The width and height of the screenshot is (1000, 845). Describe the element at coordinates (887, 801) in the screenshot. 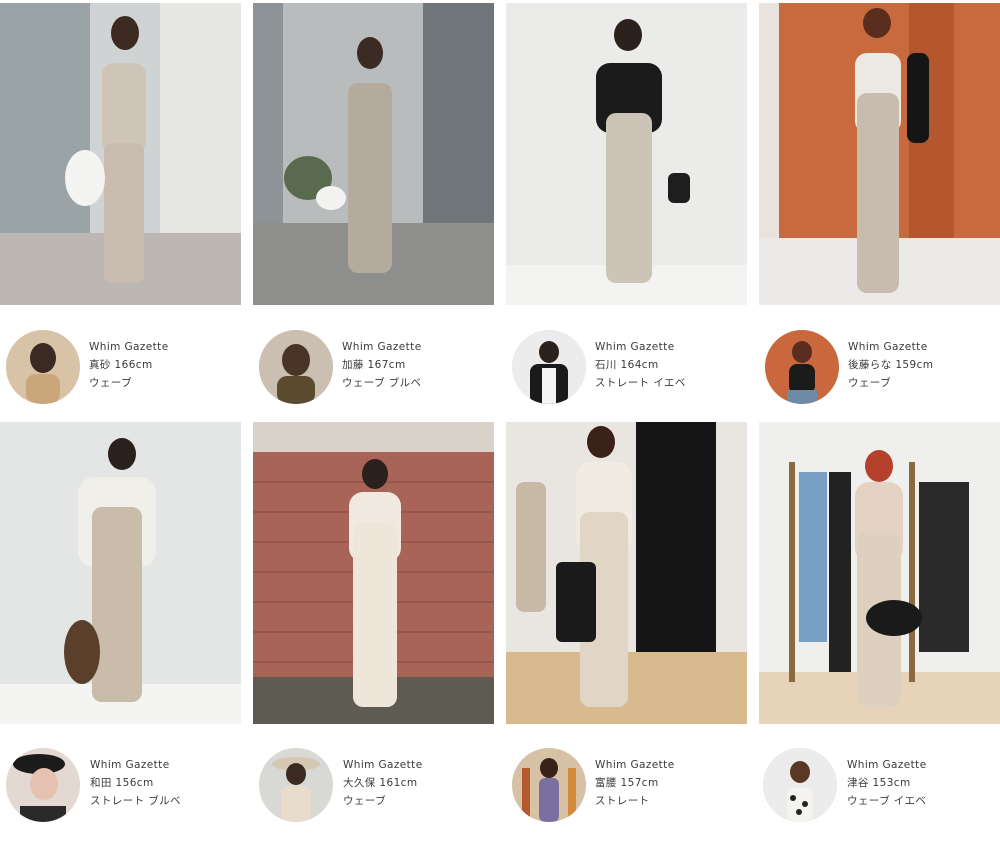

I see `body-type: ウェーブ イエベ` at that location.